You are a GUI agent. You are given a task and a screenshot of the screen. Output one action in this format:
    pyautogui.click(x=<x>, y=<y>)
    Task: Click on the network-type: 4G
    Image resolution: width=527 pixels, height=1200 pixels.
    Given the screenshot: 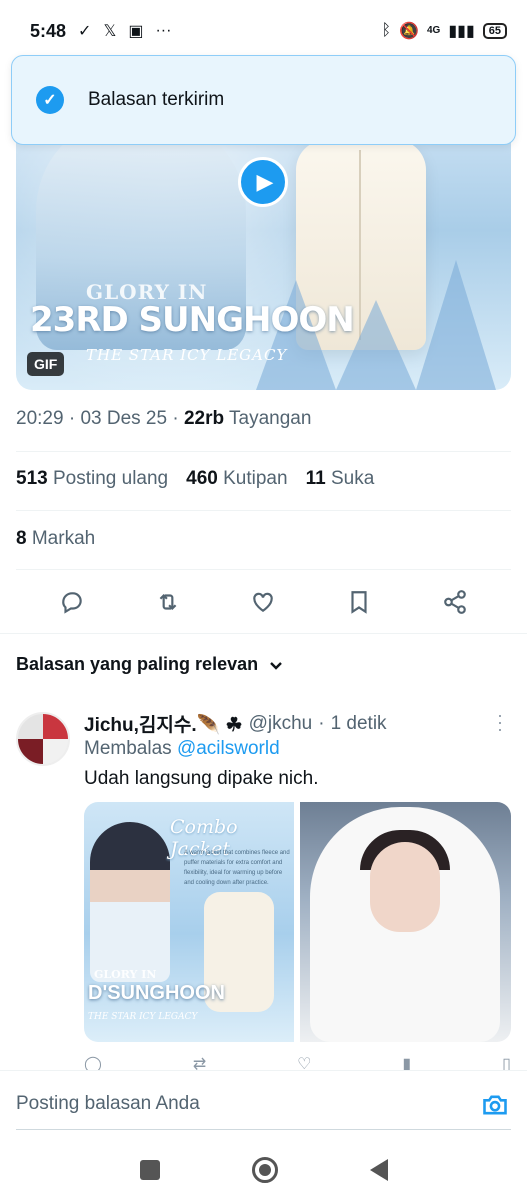 What is the action you would take?
    pyautogui.click(x=433, y=30)
    